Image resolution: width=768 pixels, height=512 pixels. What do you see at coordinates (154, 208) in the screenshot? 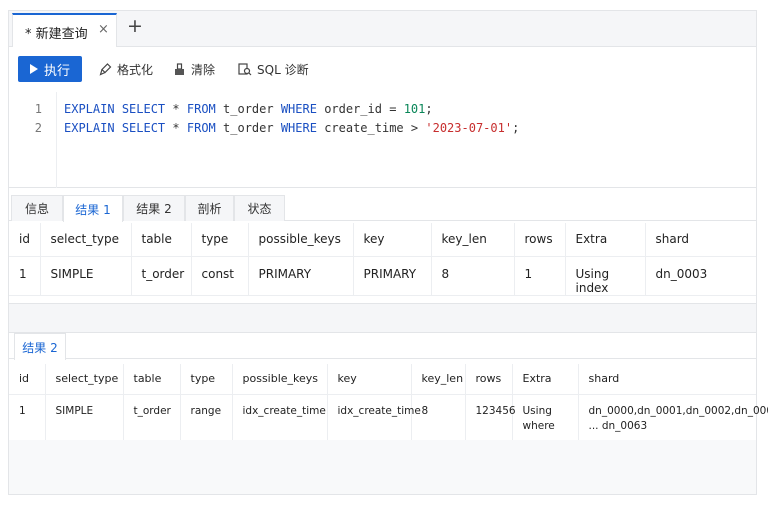
I see `tab-result-2: 结果 2` at bounding box center [154, 208].